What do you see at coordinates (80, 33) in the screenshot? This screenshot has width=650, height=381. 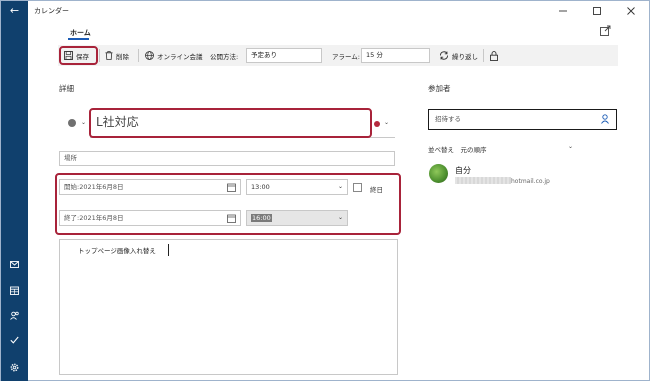 I see `tab-home: ホーム` at bounding box center [80, 33].